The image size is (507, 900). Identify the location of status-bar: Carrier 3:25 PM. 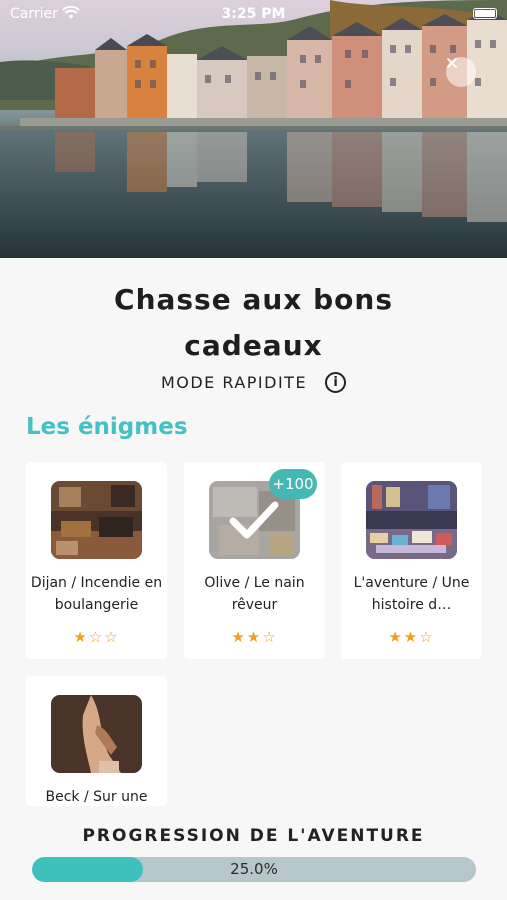
(253, 14).